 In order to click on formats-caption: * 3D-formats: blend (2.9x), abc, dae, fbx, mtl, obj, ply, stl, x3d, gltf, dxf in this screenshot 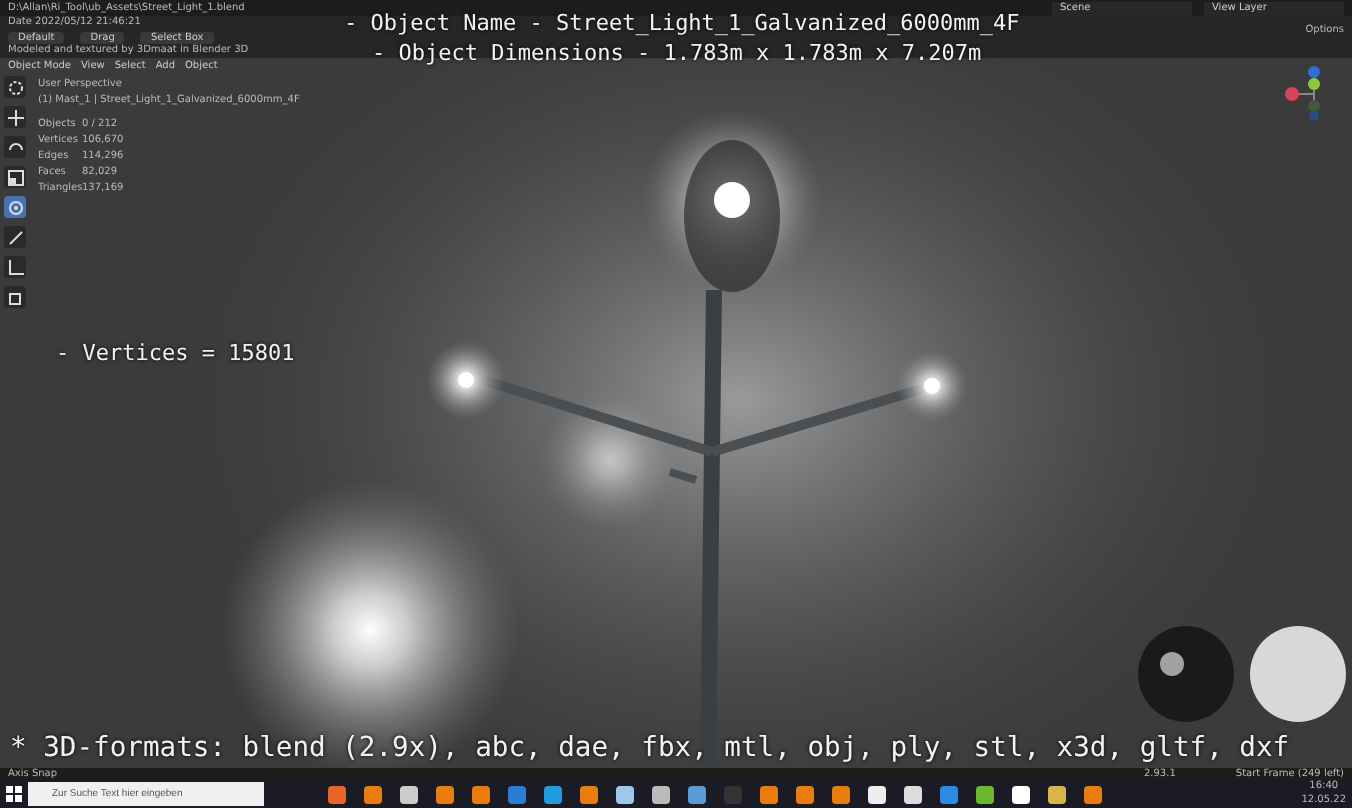, I will do `click(650, 748)`.